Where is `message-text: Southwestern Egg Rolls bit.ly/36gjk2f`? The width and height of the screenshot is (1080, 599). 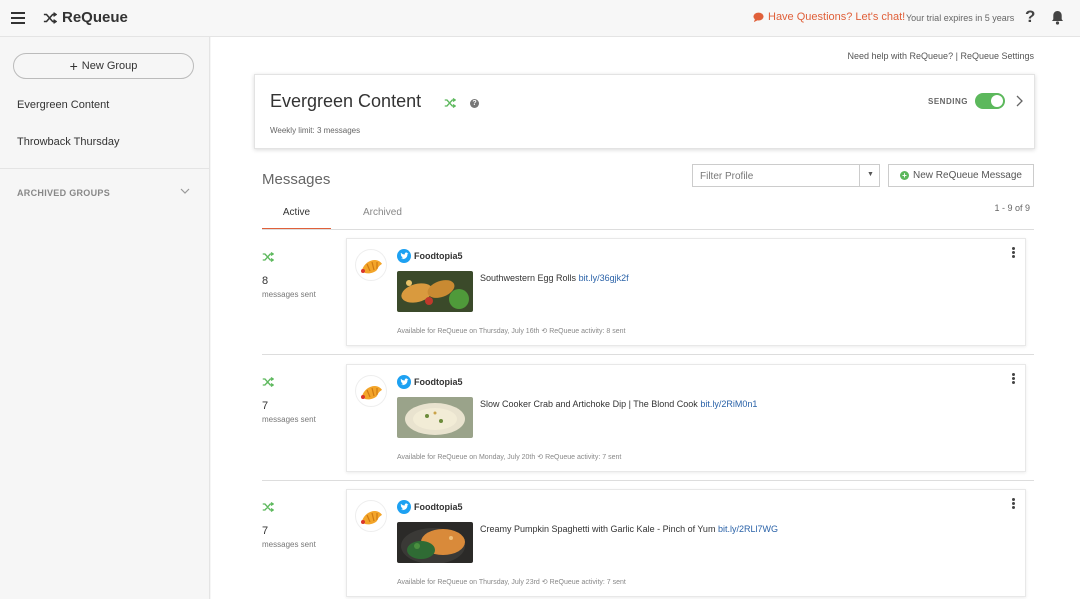 message-text: Southwestern Egg Rolls bit.ly/36gjk2f is located at coordinates (554, 278).